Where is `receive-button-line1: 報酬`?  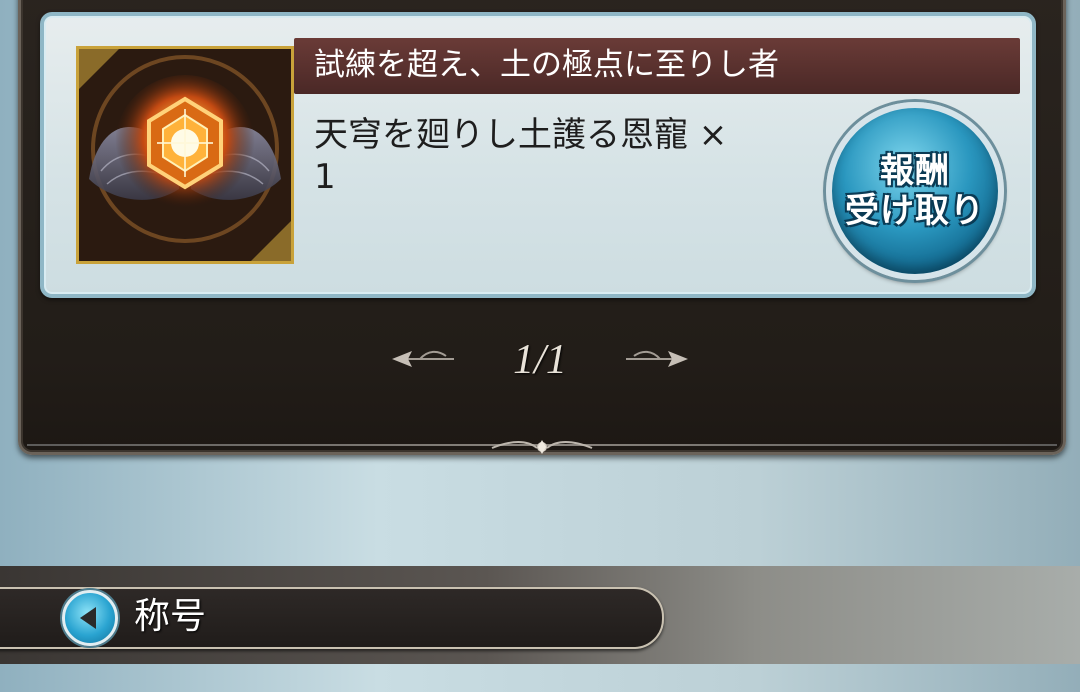 receive-button-line1: 報酬 is located at coordinates (915, 171).